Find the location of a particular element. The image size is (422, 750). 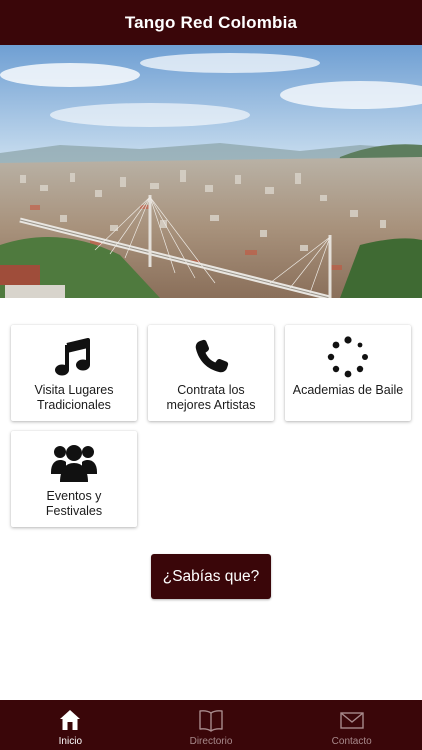

tab-label: Contacto is located at coordinates (351, 741).